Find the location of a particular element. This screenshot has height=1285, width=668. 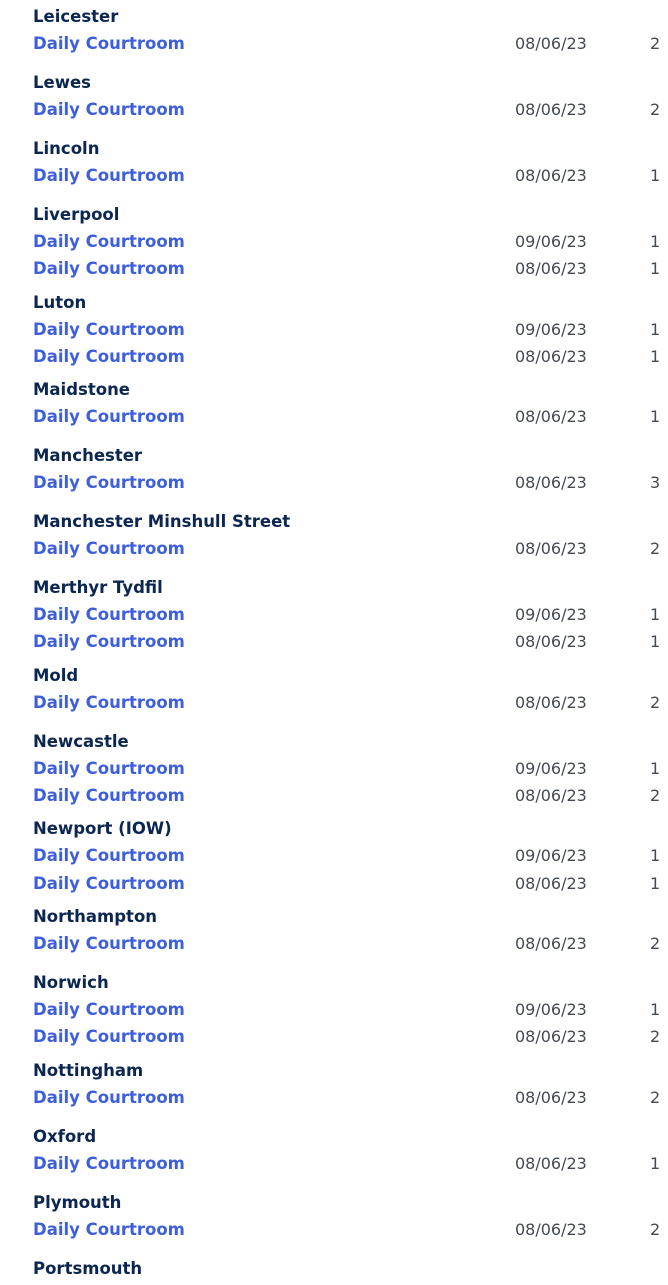

court-name: Liverpool is located at coordinates (76, 214).